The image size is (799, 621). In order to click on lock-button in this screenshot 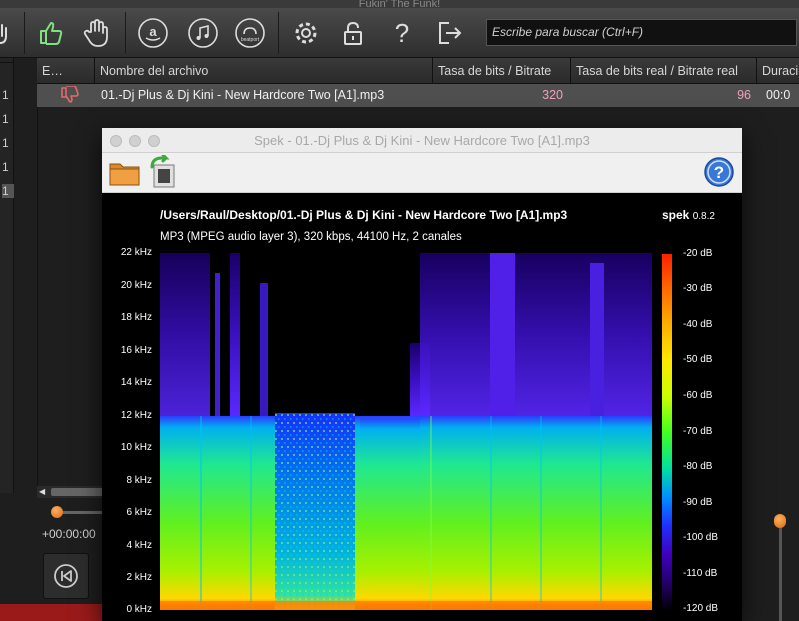, I will do `click(353, 33)`.